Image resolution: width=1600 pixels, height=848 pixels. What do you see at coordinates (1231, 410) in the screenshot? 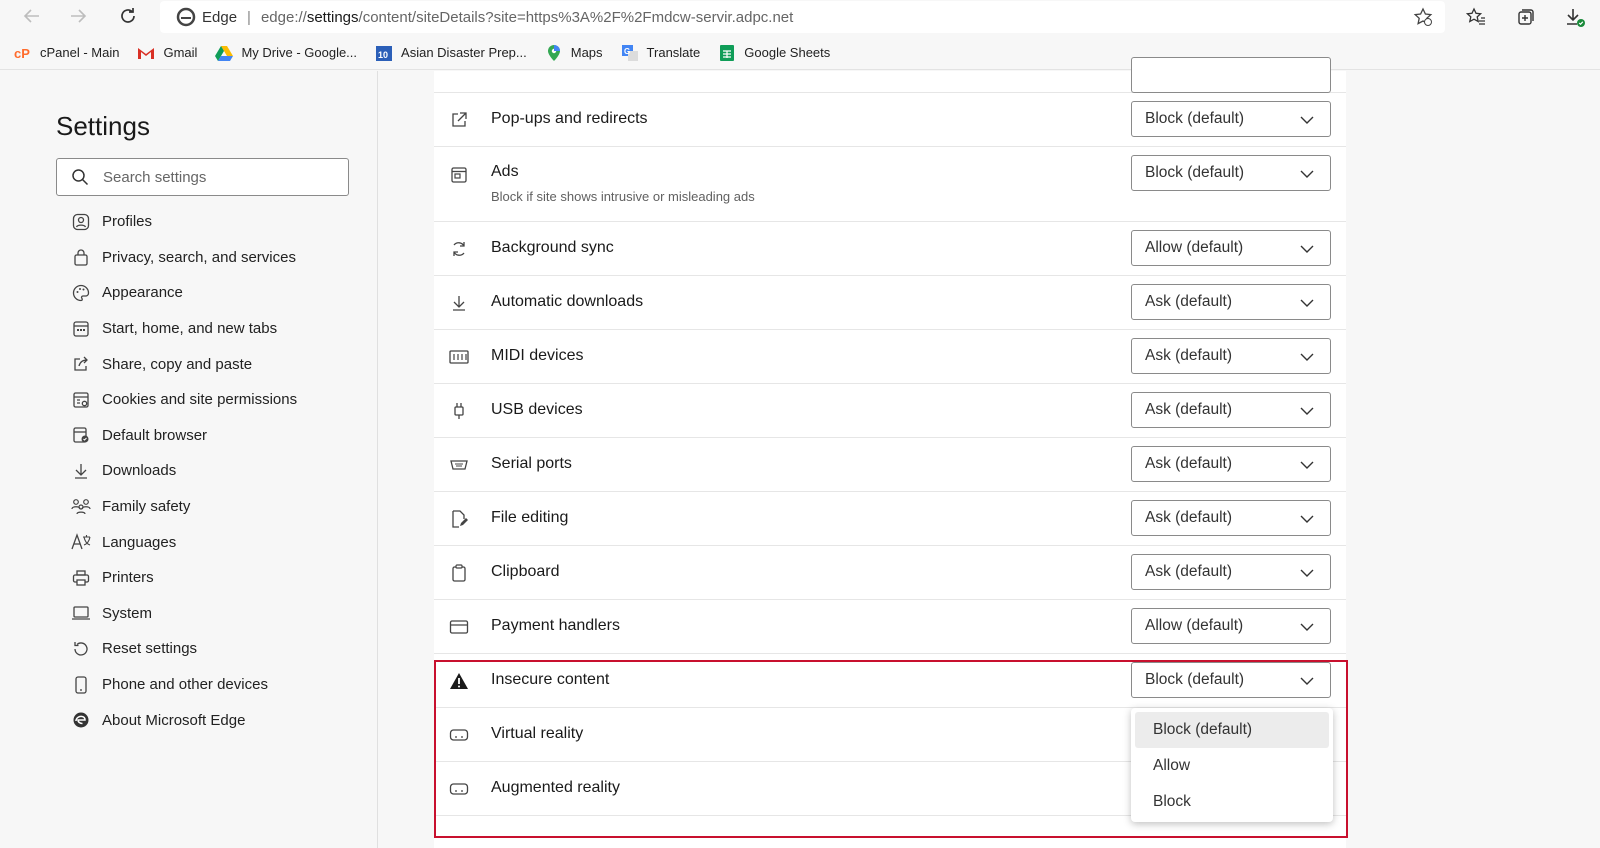
I see `usb-select: Ask (default)` at bounding box center [1231, 410].